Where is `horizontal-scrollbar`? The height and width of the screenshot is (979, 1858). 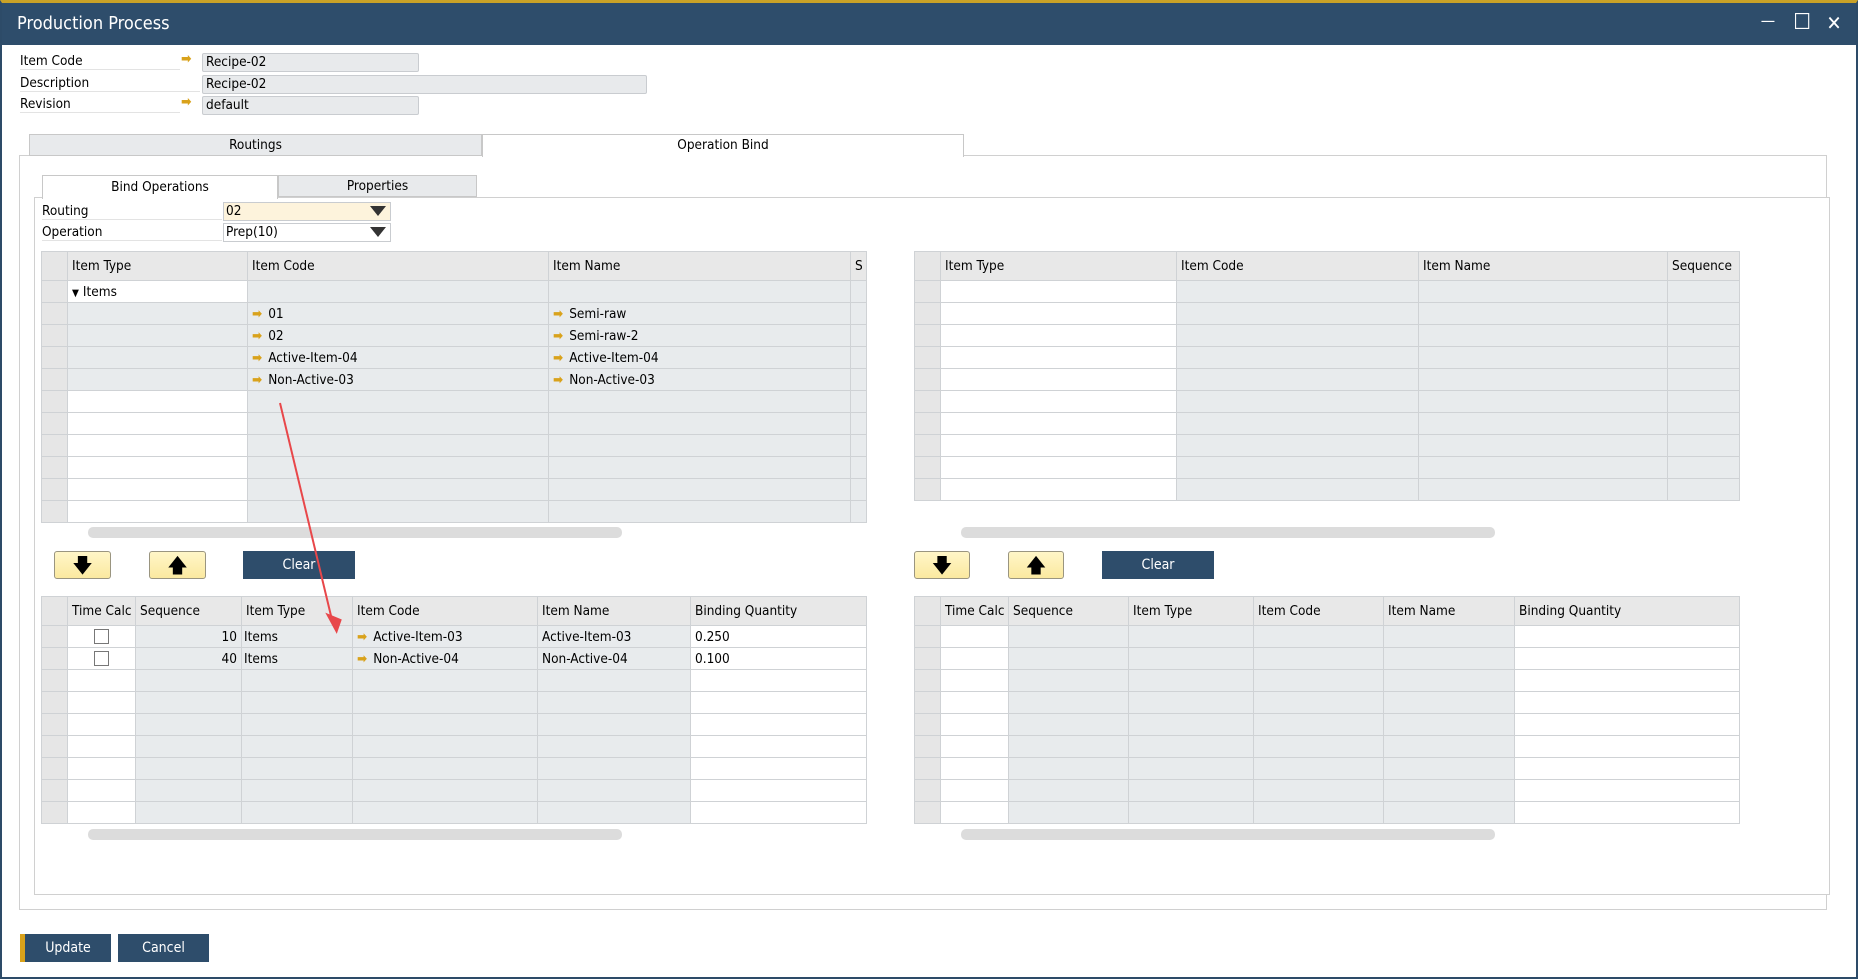
horizontal-scrollbar is located at coordinates (1228, 532).